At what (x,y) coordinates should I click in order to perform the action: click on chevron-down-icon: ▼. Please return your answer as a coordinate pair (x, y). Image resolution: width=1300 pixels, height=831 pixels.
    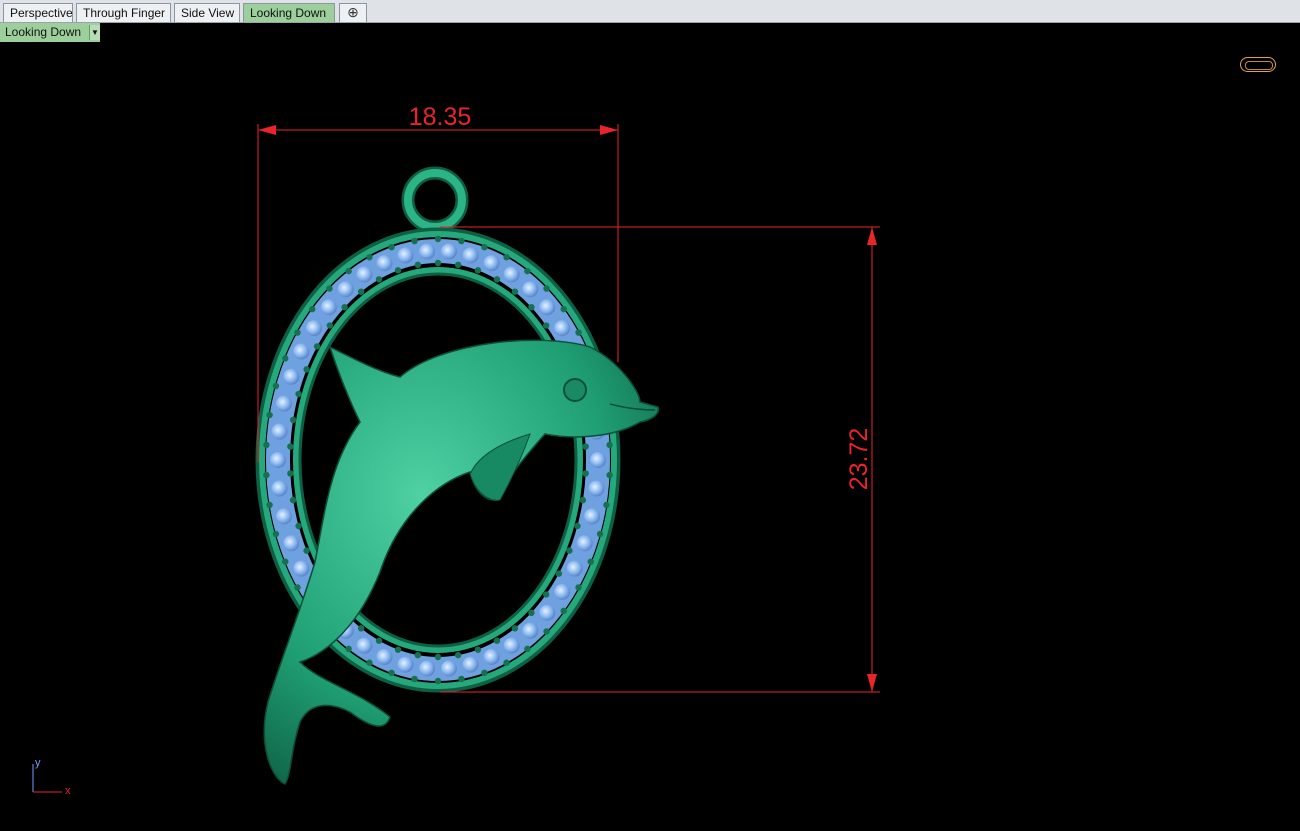
    Looking at the image, I should click on (94, 32).